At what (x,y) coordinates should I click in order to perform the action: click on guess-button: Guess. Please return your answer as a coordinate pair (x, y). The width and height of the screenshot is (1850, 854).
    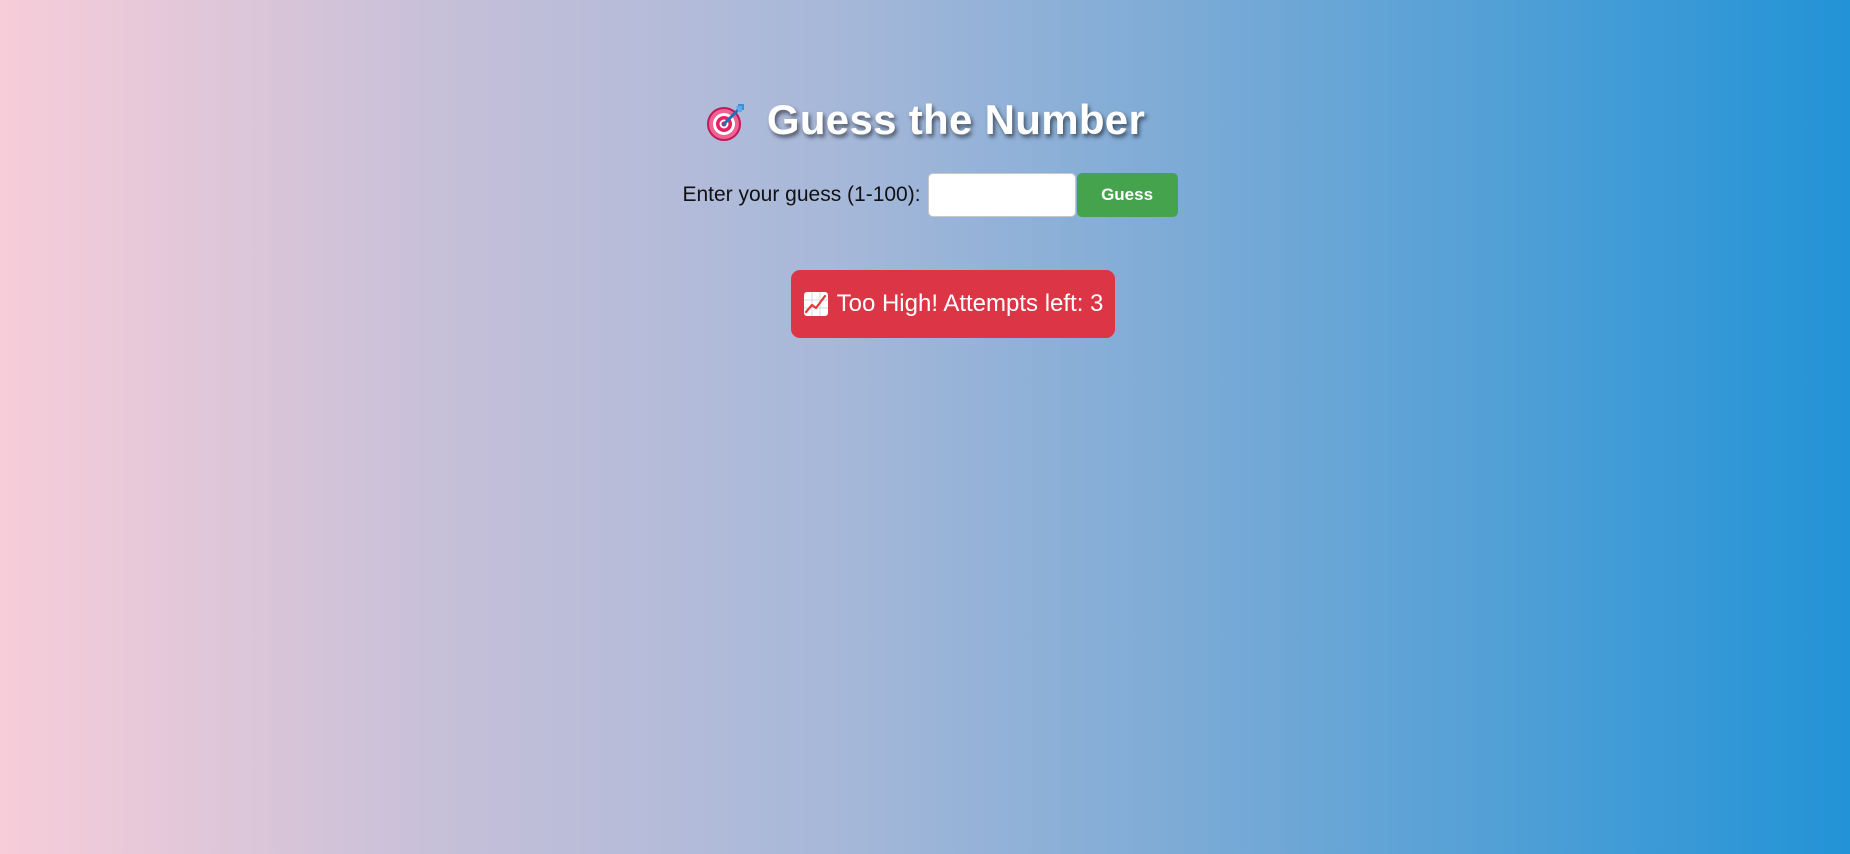
    Looking at the image, I should click on (1127, 195).